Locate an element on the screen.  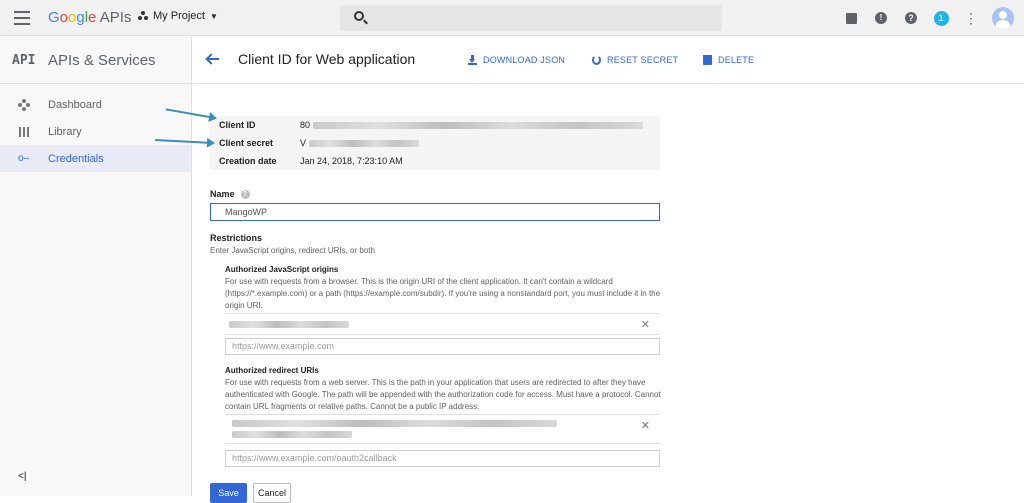
redirect-uris-title: Authorized redirect URIs is located at coordinates (272, 370).